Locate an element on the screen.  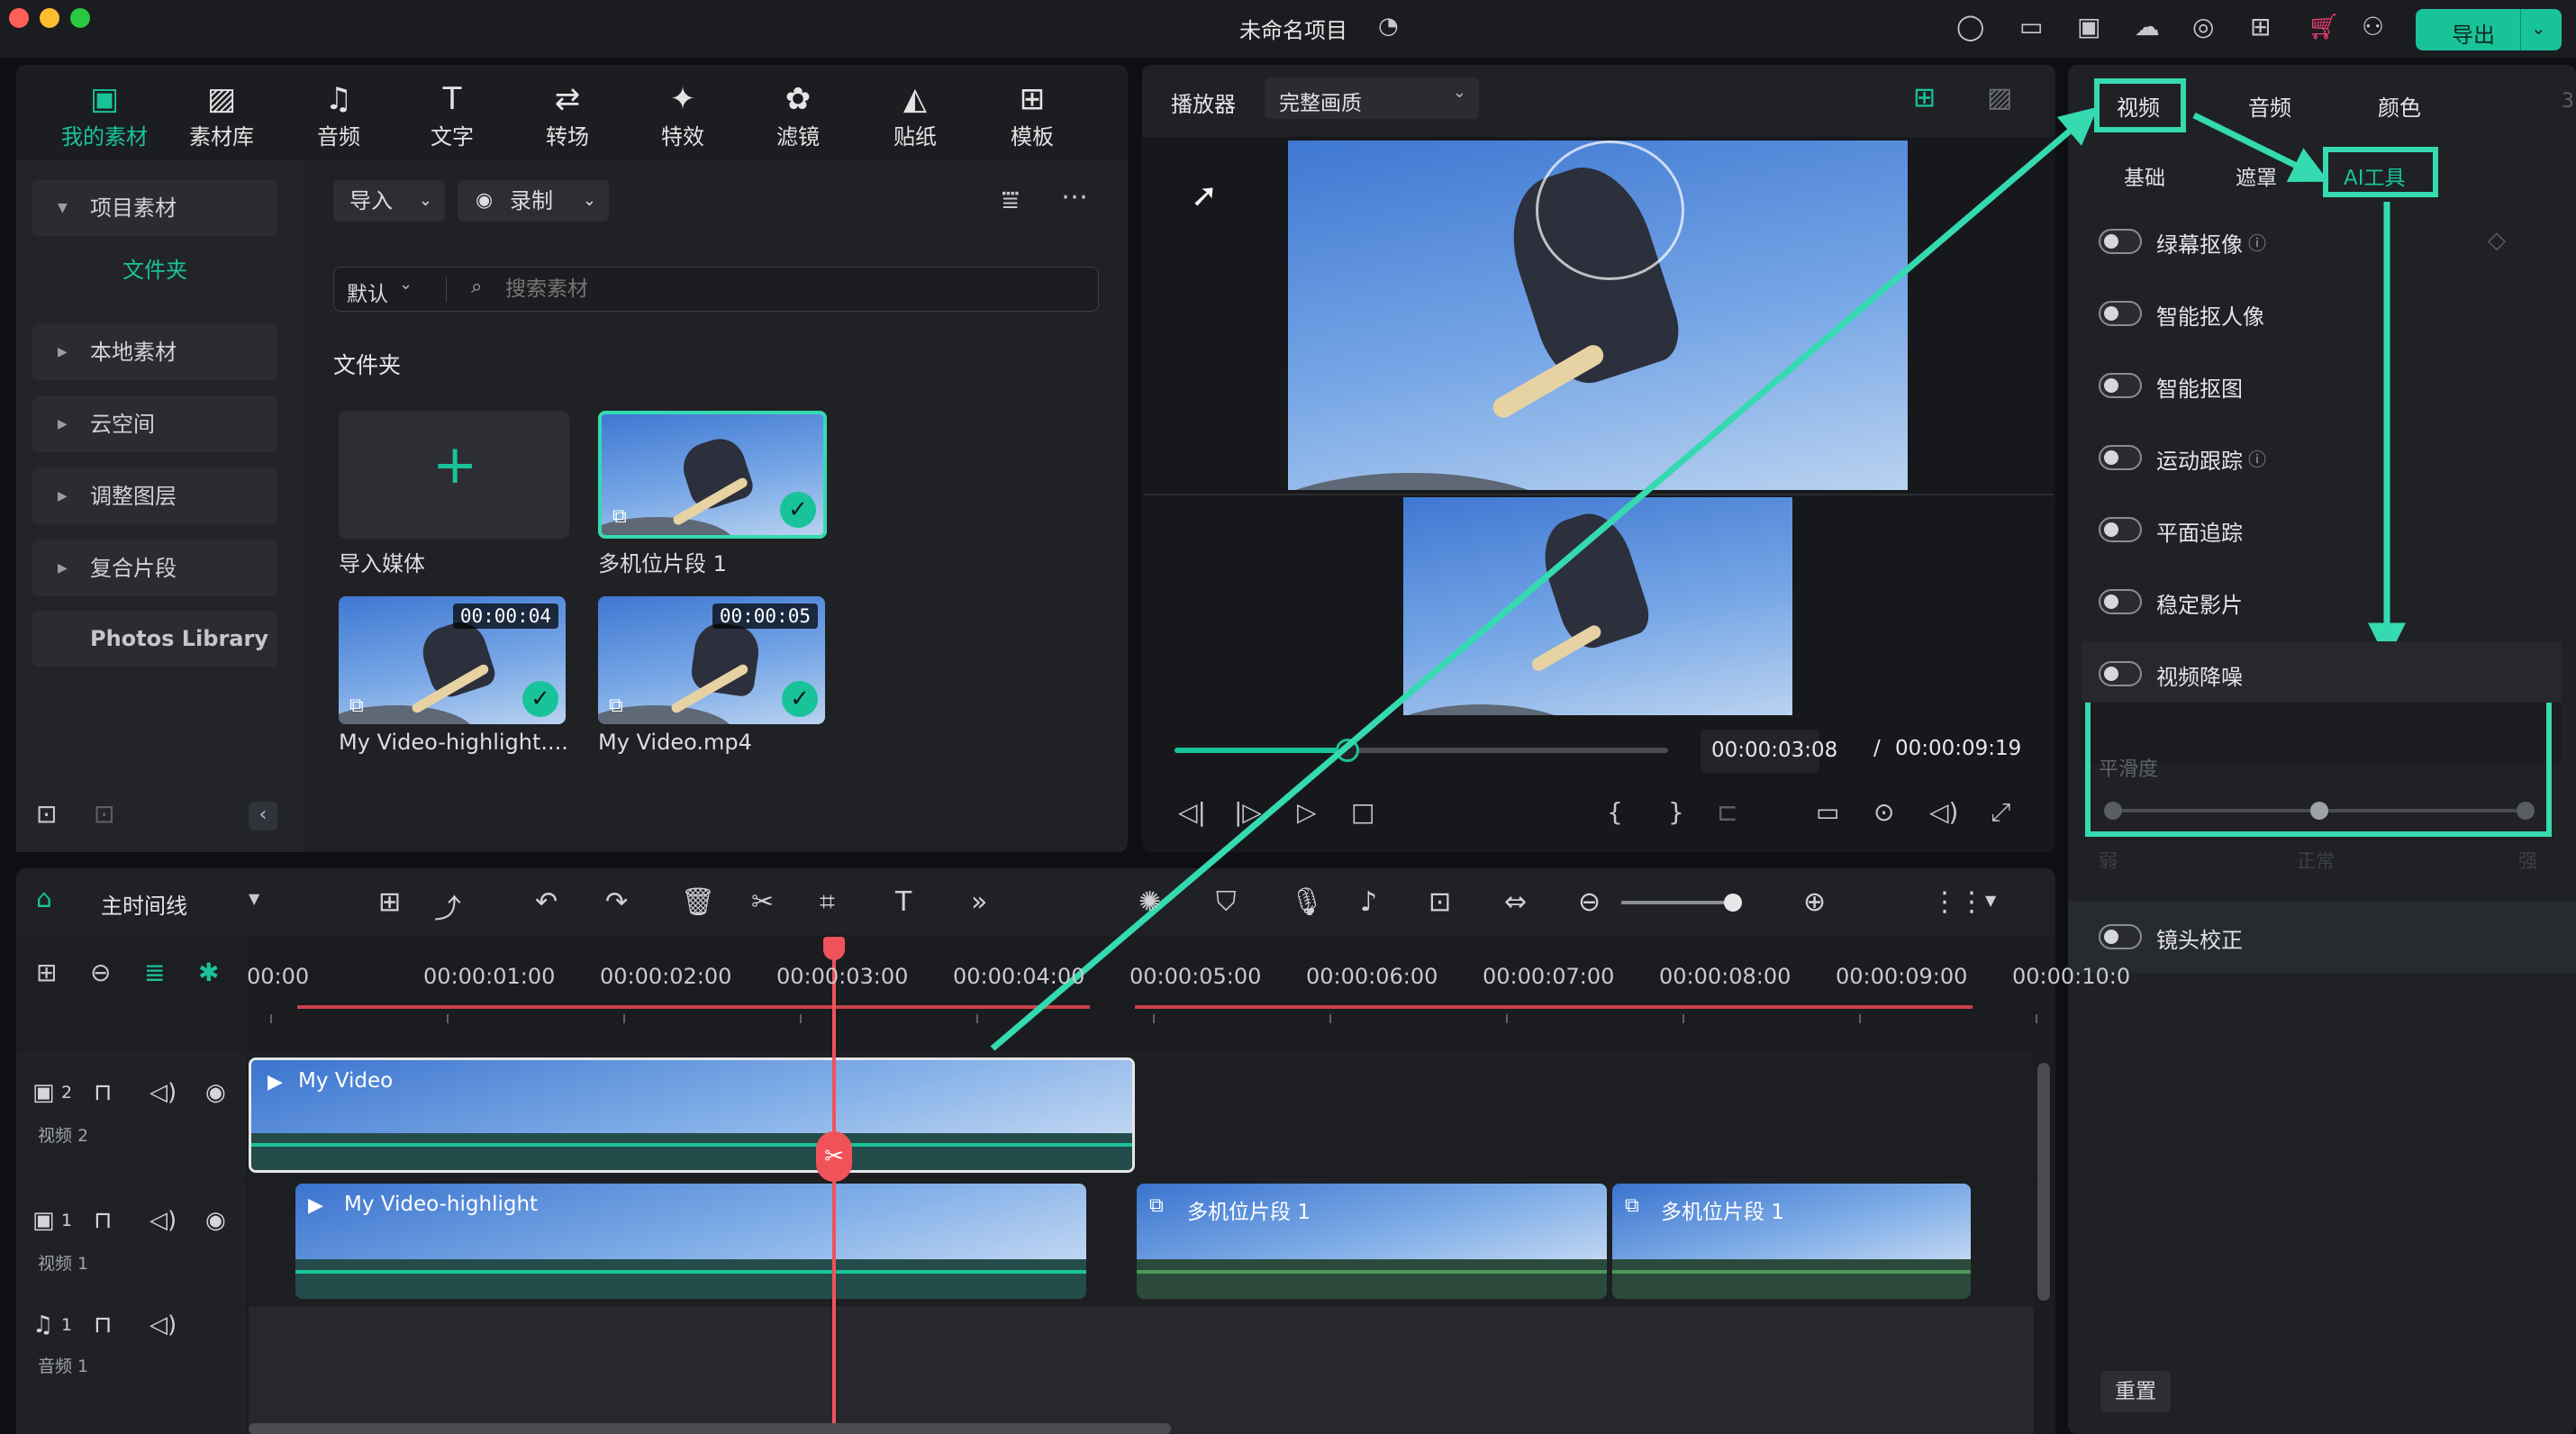
sidebar-item-label: 调整图层 is located at coordinates (133, 496).